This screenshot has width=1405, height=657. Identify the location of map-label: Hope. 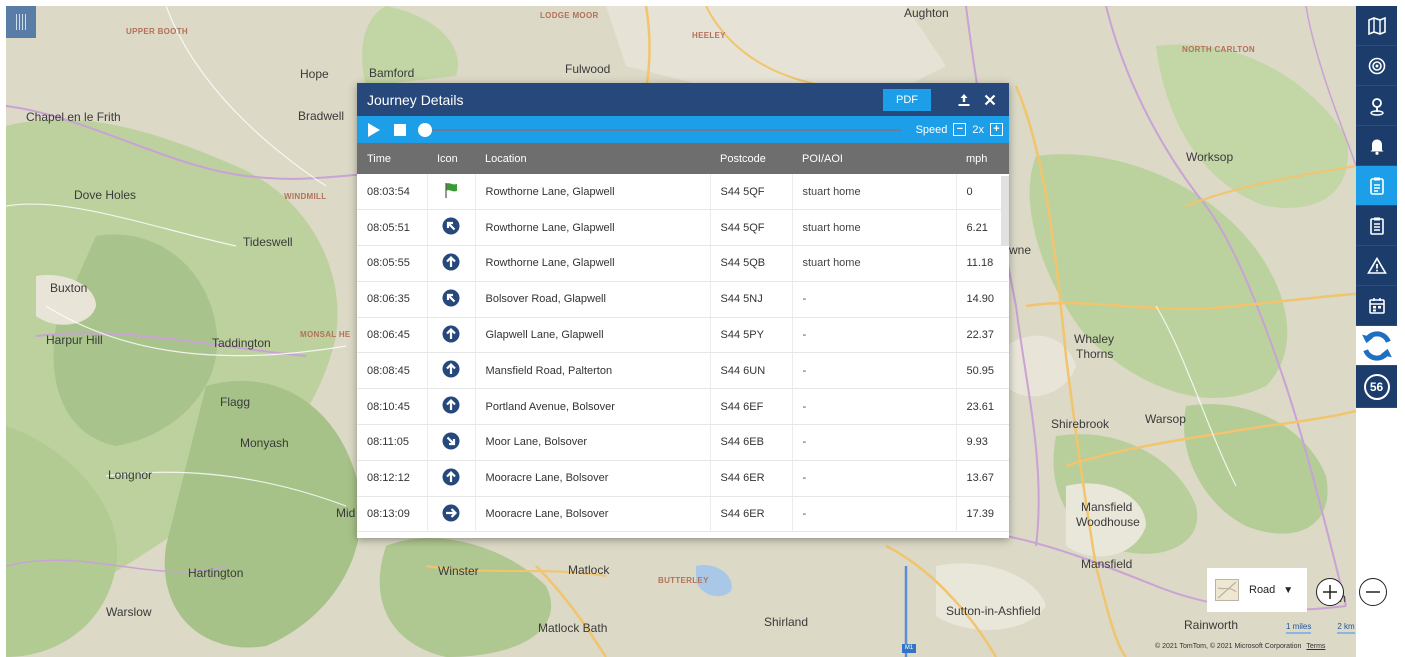
(314, 74).